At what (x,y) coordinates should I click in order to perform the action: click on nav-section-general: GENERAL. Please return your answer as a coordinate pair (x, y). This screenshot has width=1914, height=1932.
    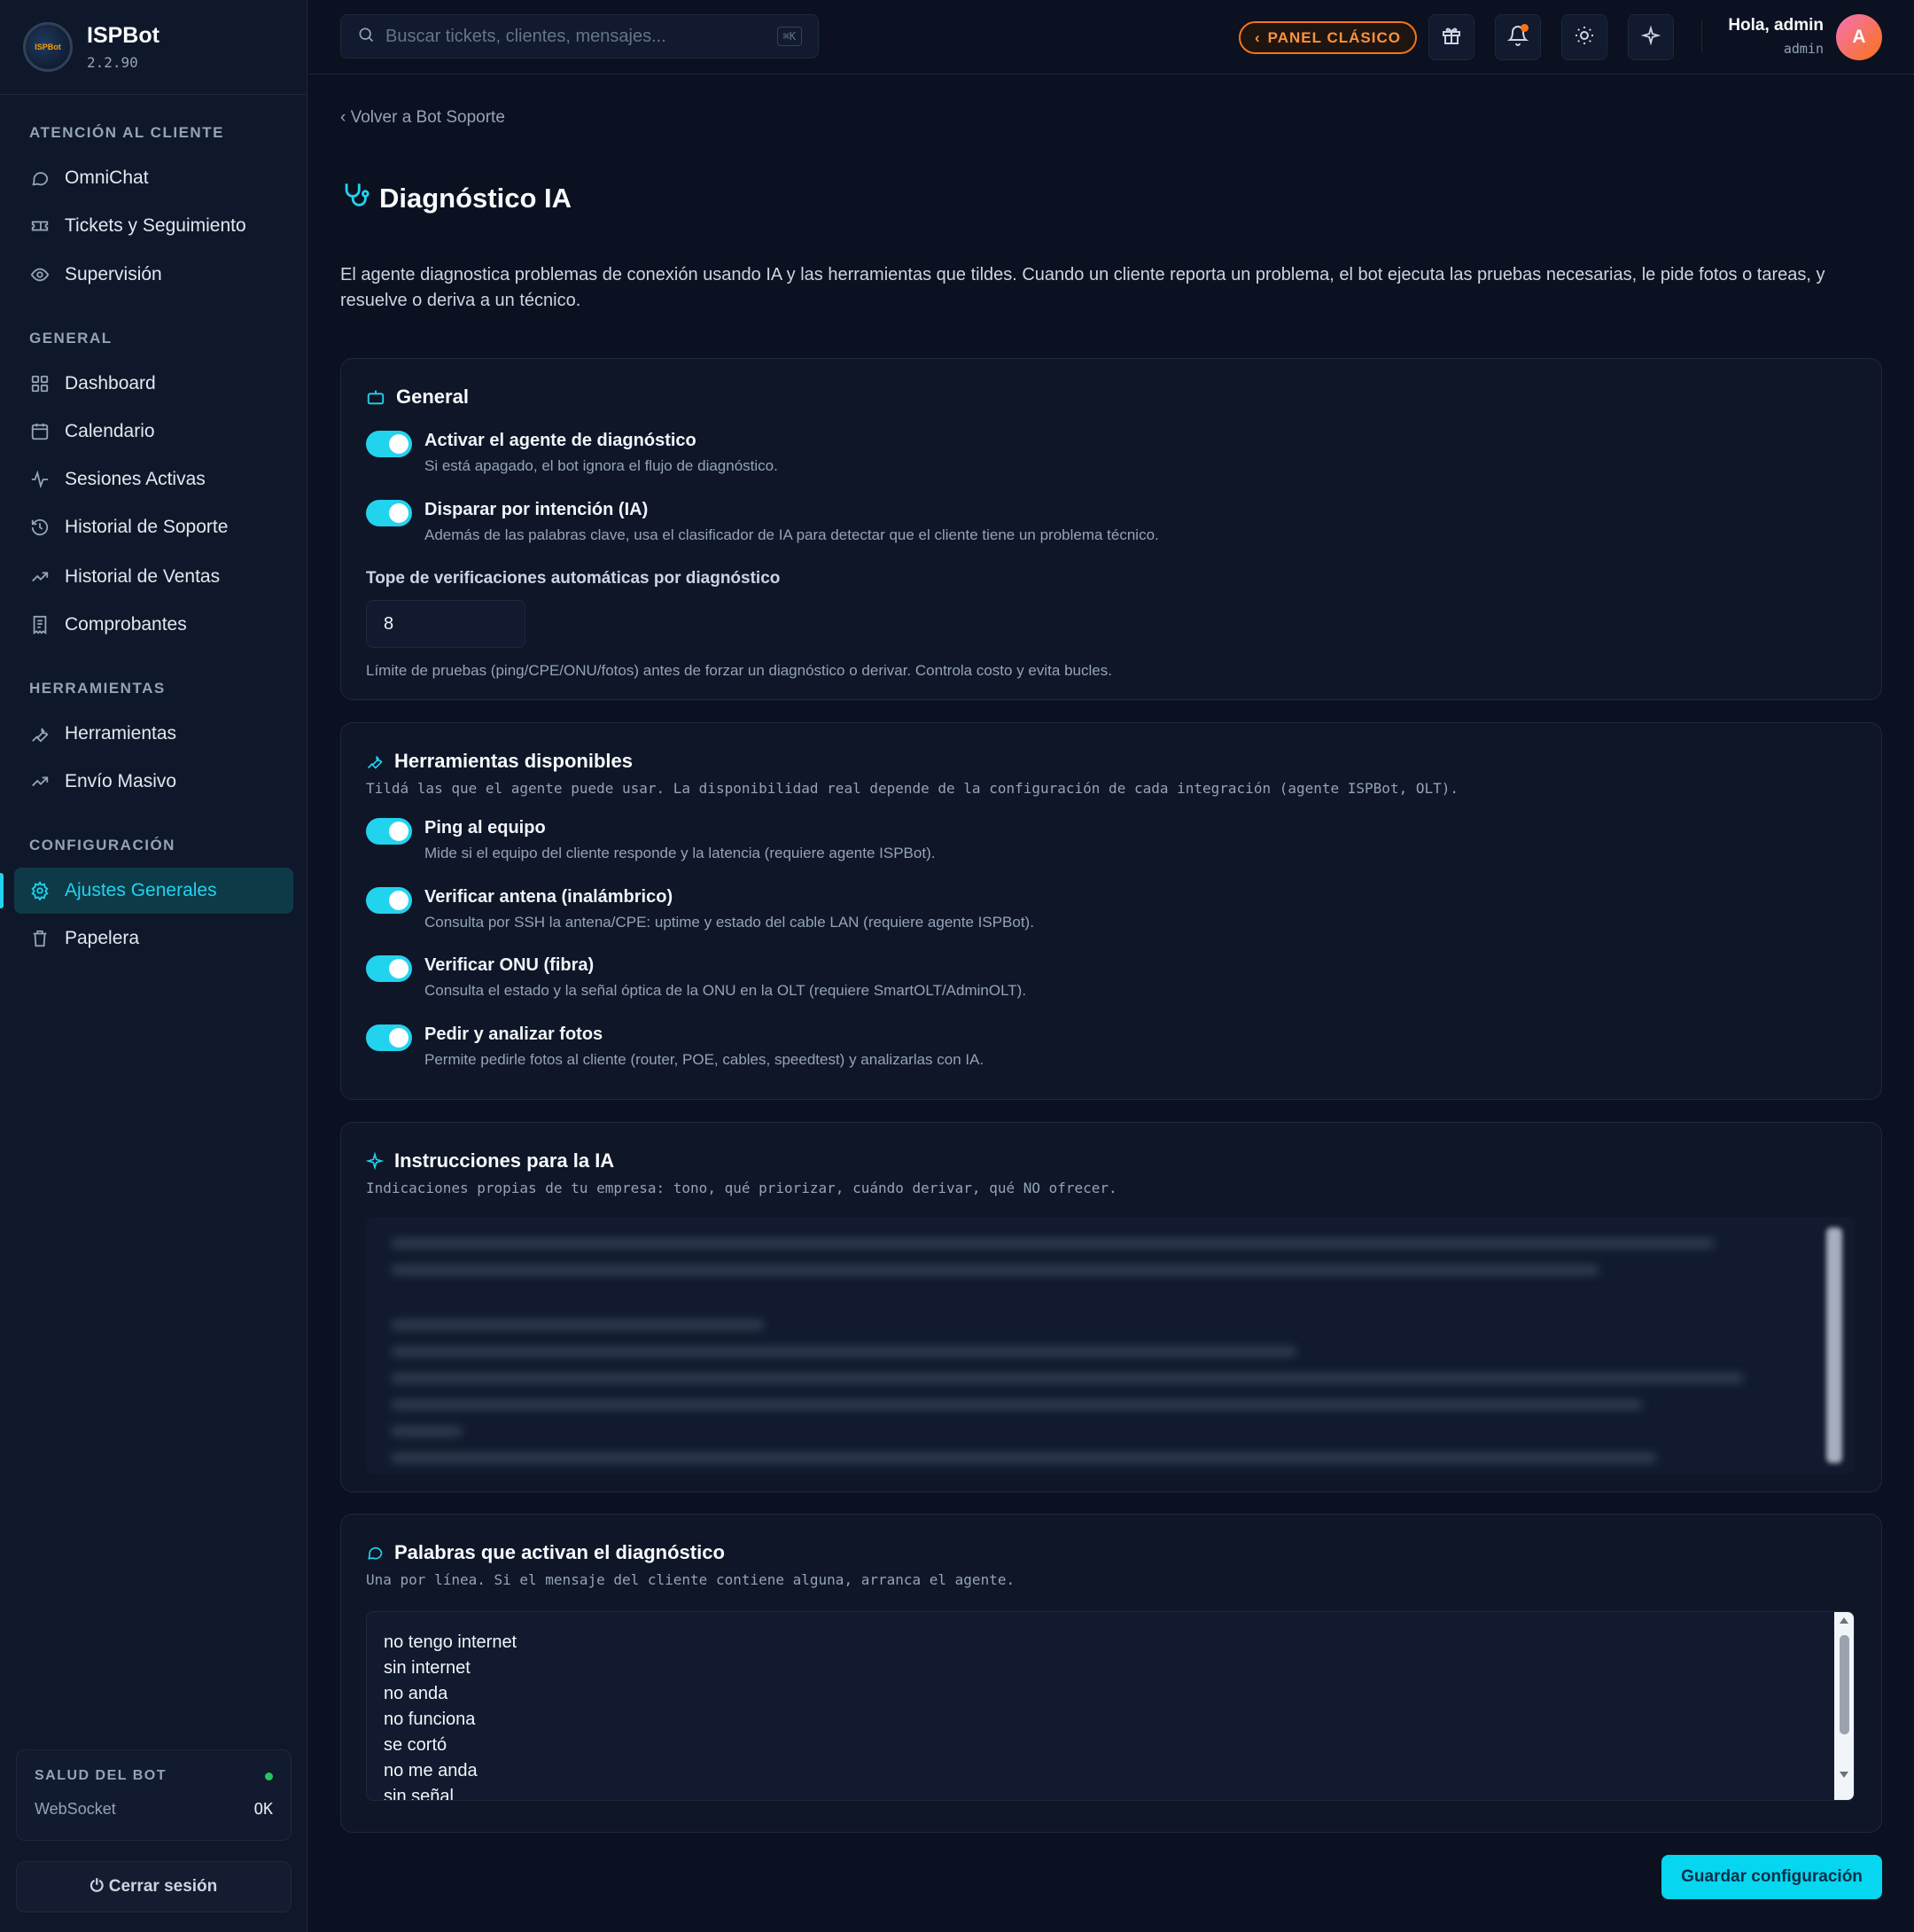
    Looking at the image, I should click on (71, 339).